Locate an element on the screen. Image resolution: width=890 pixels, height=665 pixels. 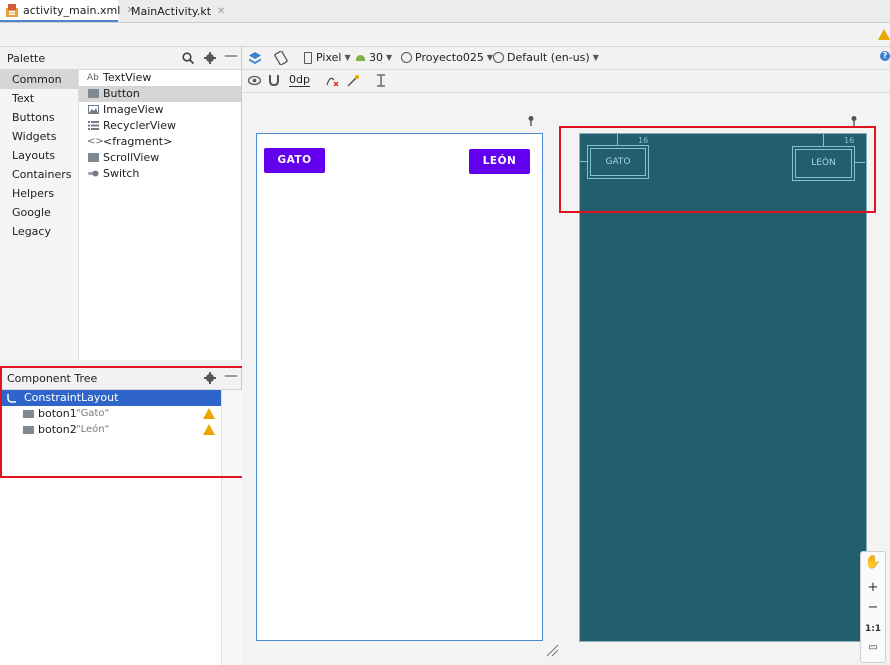
category-legacy: Legacy is located at coordinates (39, 231).